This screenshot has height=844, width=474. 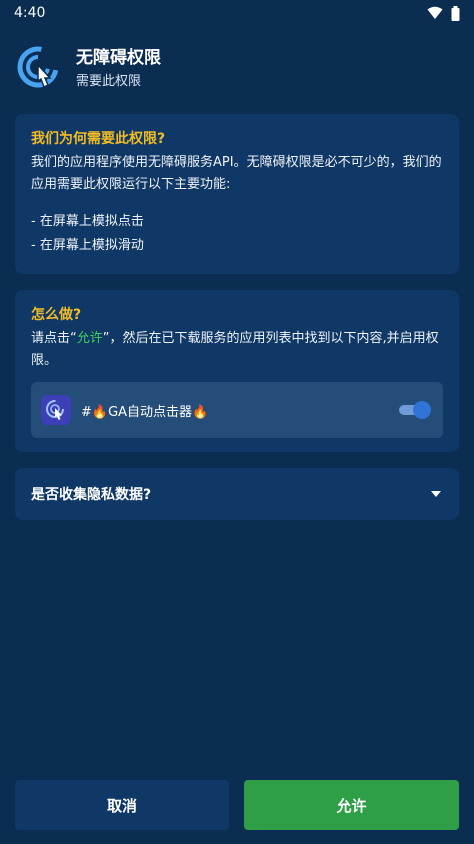 What do you see at coordinates (237, 350) in the screenshot?
I see `how-card-body: 请点击“允许”，然后在已下载服务的应用列表中找到以下内容,并启用权限。` at bounding box center [237, 350].